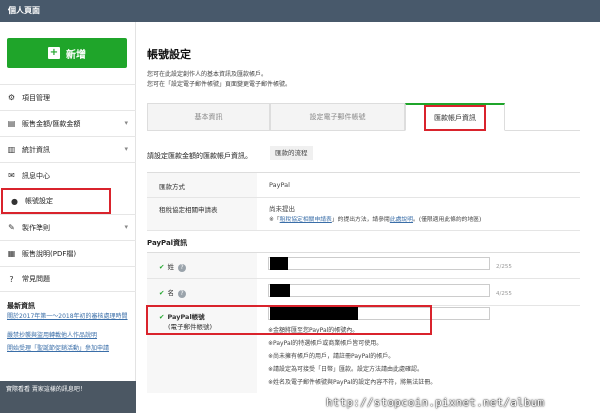 This screenshot has height=413, width=600. I want to click on promo-banner: 實際看看 賣家這樣的訊息吧！, so click(68, 397).